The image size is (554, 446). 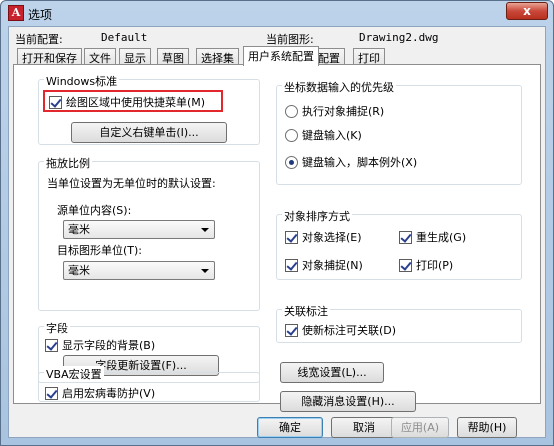 What do you see at coordinates (291, 330) in the screenshot?
I see `new-associative-dim-check-icon` at bounding box center [291, 330].